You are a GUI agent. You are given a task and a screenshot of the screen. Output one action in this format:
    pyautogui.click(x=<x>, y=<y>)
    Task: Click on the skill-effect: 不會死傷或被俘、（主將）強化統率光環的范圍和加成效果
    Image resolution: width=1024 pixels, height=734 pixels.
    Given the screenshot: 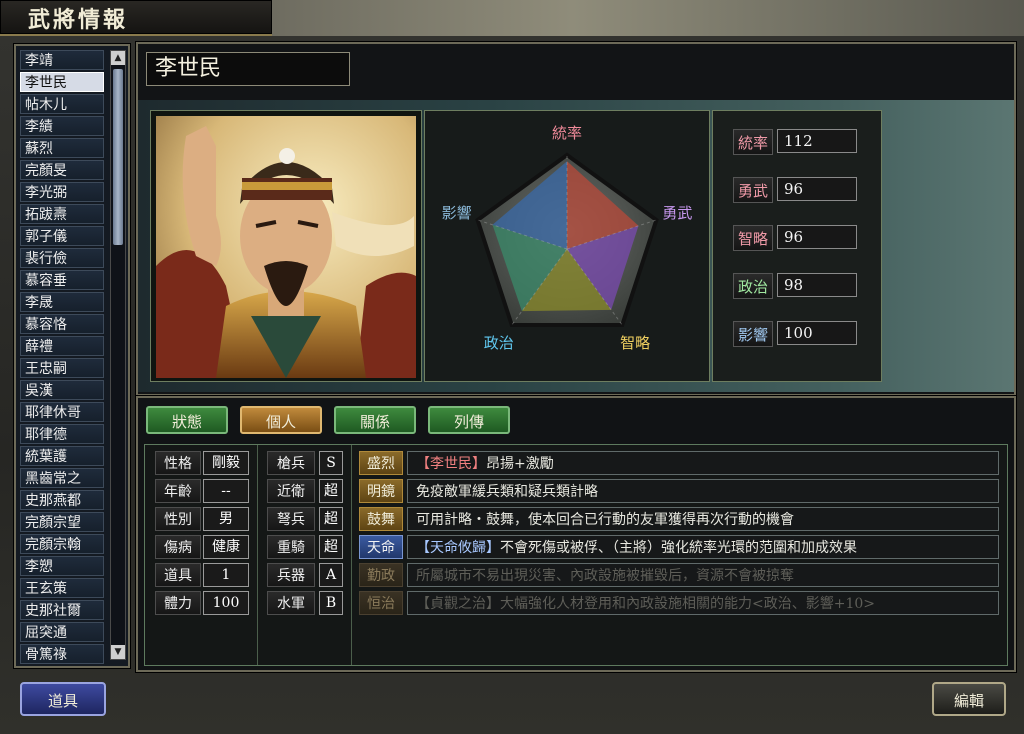 What is the action you would take?
    pyautogui.click(x=678, y=548)
    